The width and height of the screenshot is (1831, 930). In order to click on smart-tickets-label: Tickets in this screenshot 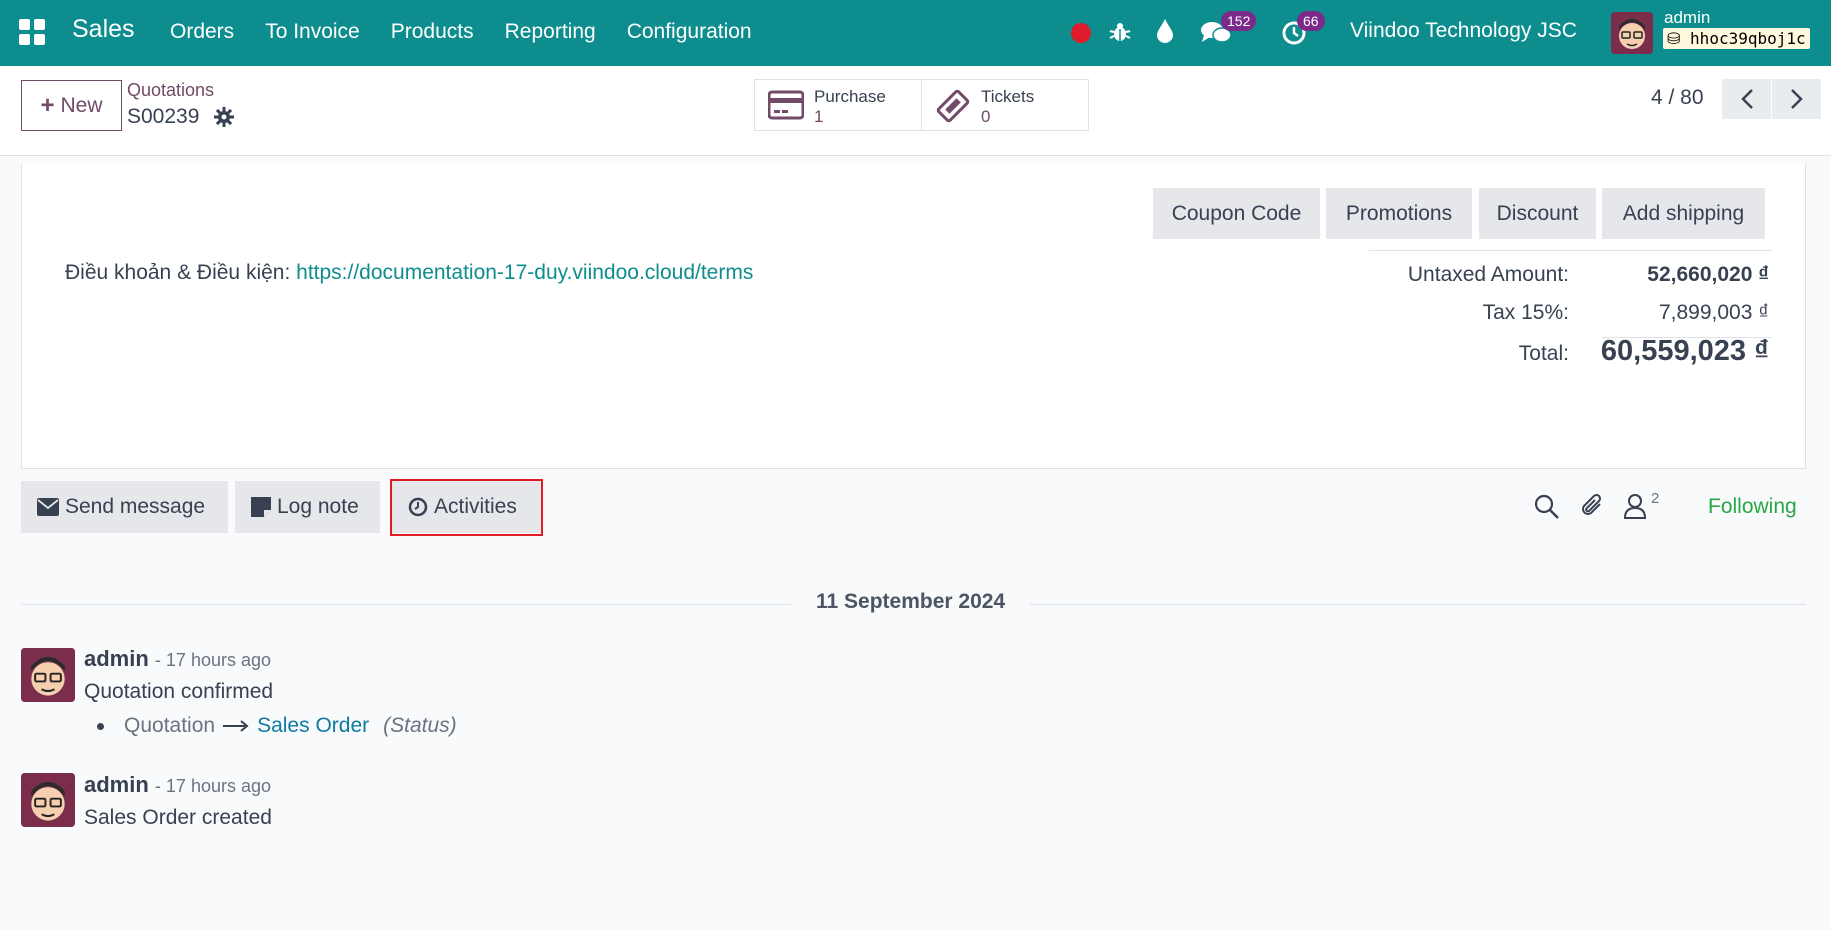, I will do `click(1008, 96)`.